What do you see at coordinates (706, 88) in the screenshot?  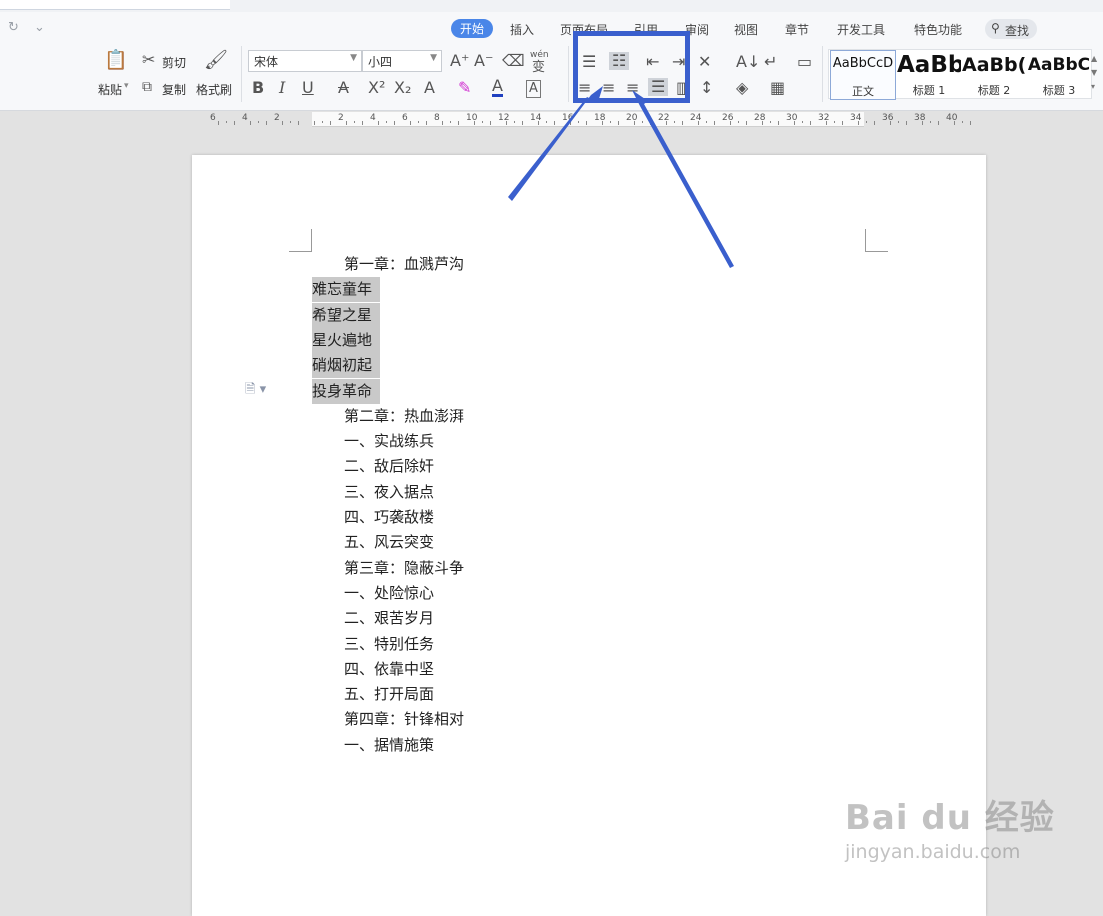 I see `line-spacing-icon: ↕` at bounding box center [706, 88].